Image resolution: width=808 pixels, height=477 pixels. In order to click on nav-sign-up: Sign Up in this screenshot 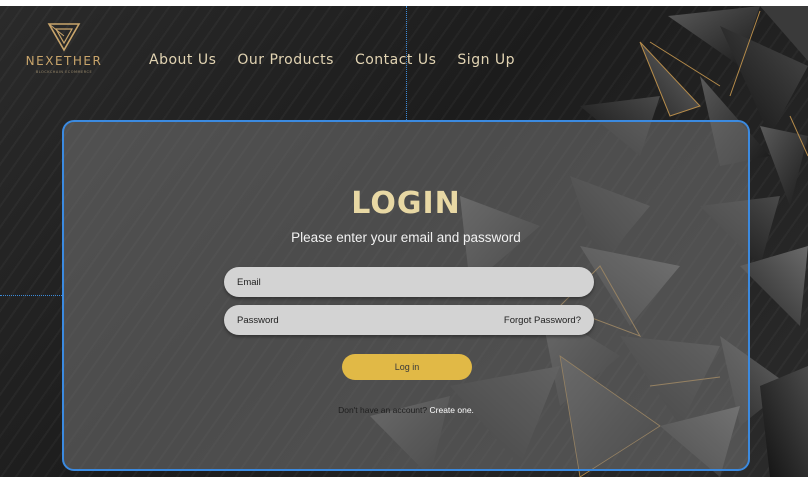, I will do `click(486, 60)`.